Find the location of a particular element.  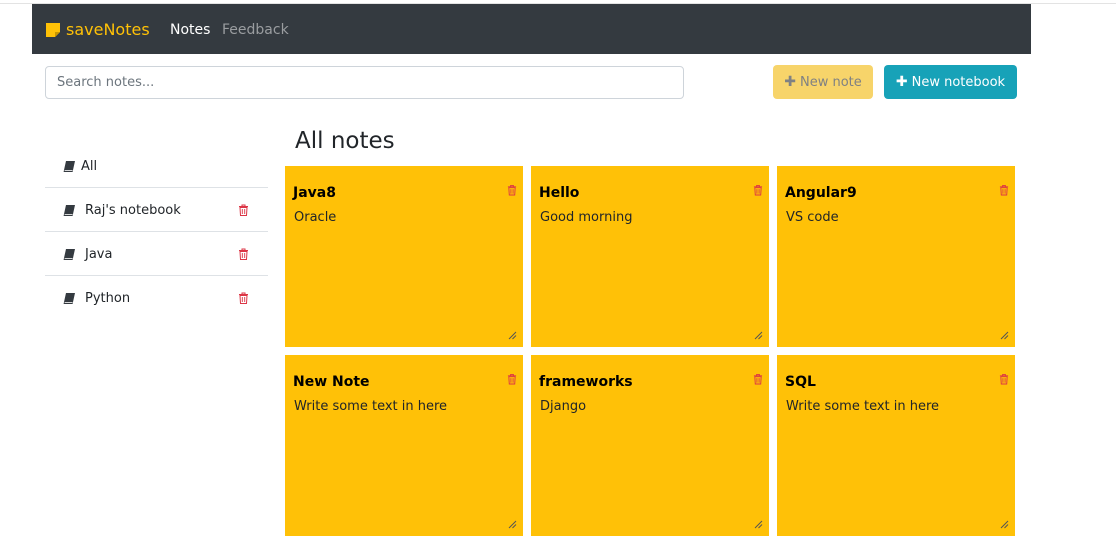

nav-notes: Notes is located at coordinates (190, 30).